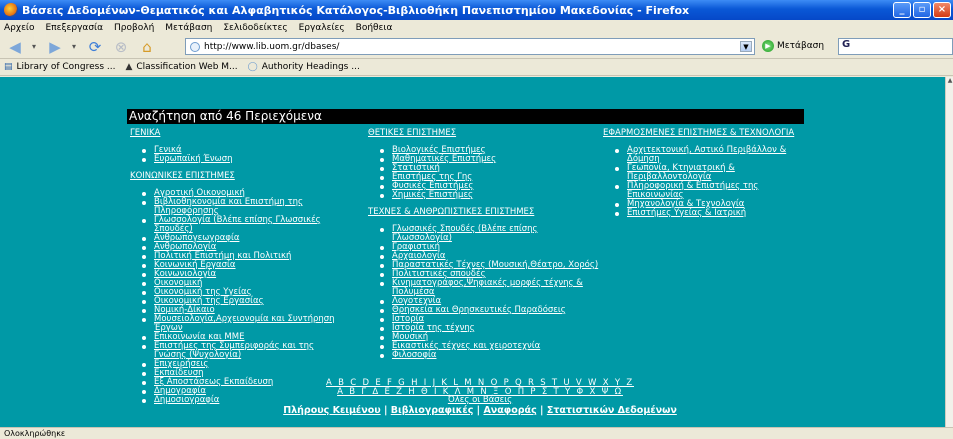  I want to click on menu-go: Μετάβαση, so click(188, 28).